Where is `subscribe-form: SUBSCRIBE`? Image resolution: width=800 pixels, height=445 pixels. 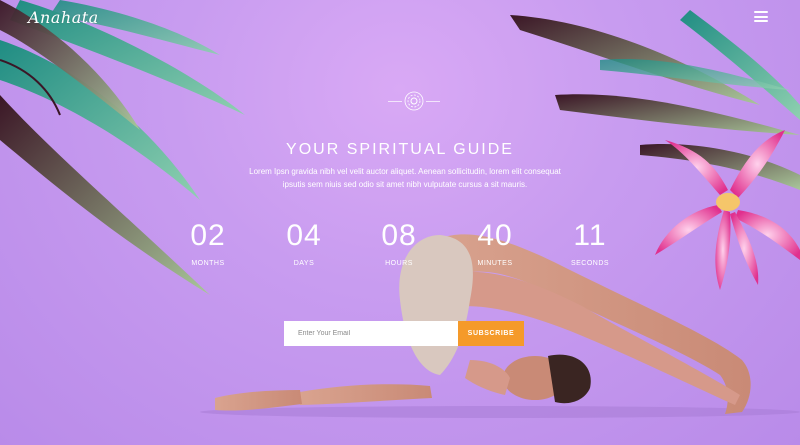 subscribe-form: SUBSCRIBE is located at coordinates (404, 333).